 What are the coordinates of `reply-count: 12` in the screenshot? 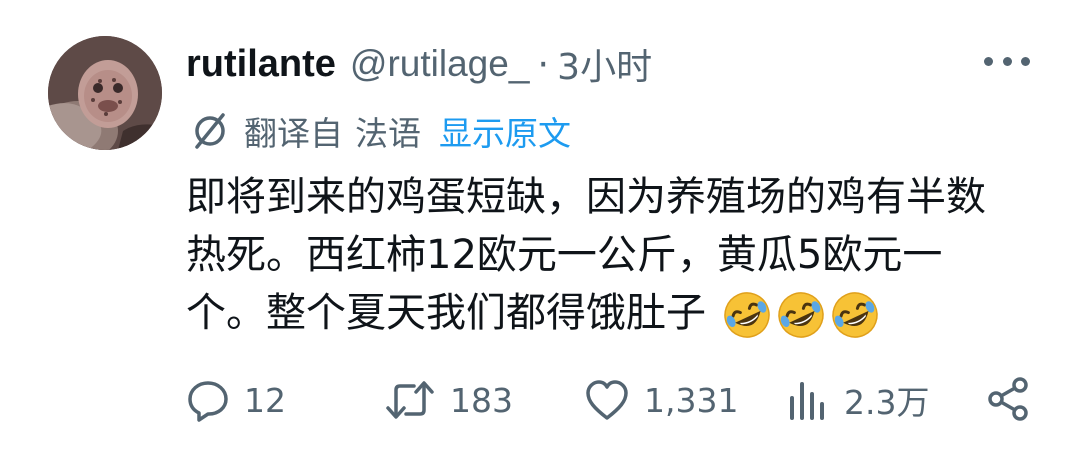 It's located at (265, 400).